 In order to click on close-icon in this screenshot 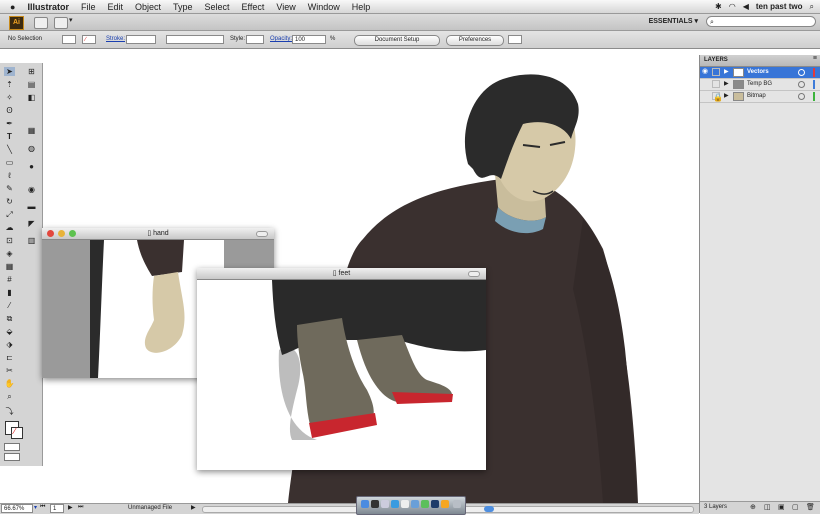, I will do `click(50, 233)`.